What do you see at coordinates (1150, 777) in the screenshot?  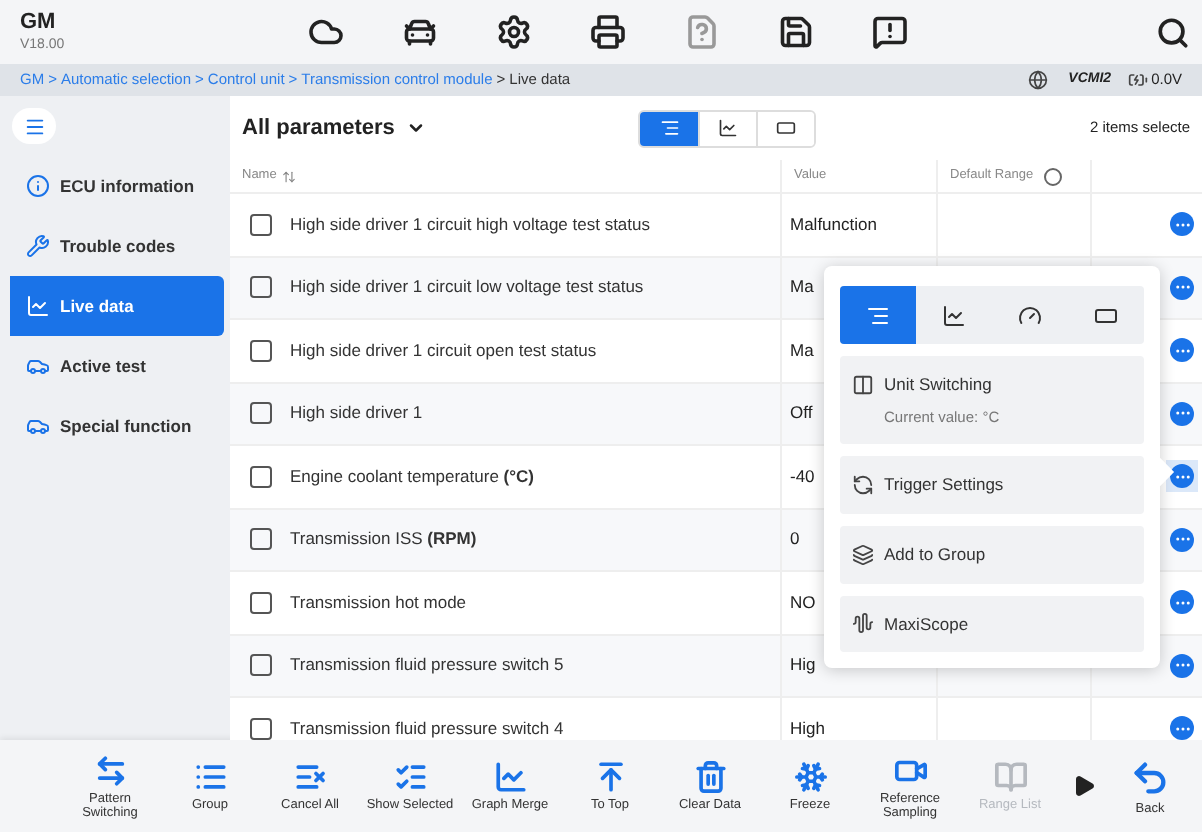 I see `back-icon` at bounding box center [1150, 777].